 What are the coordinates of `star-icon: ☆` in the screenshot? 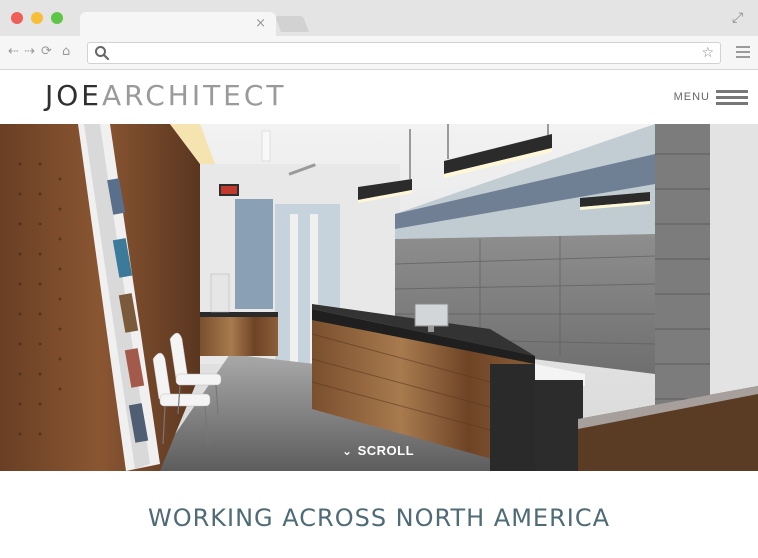 It's located at (707, 53).